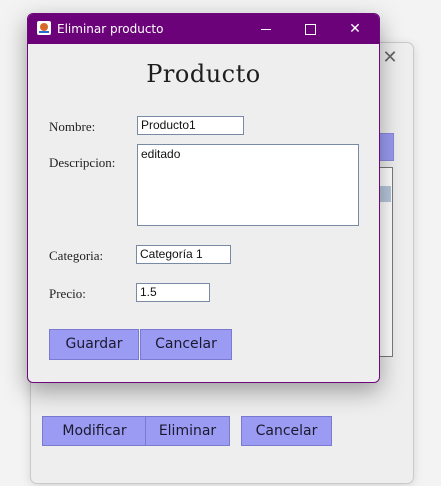 This screenshot has height=486, width=441. What do you see at coordinates (94, 431) in the screenshot?
I see `modify-button: Modificar` at bounding box center [94, 431].